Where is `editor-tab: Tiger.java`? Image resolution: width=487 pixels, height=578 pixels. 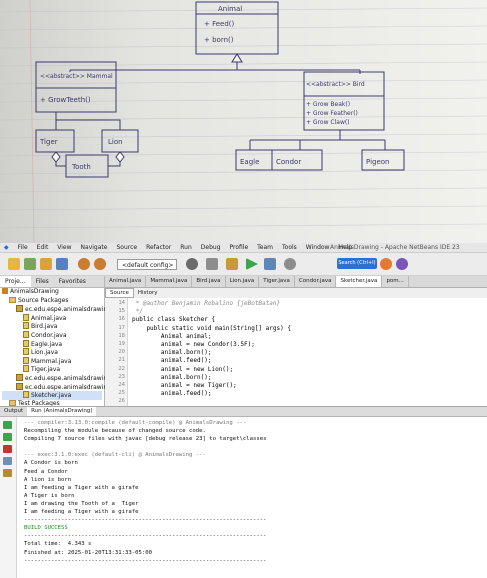 editor-tab: Tiger.java is located at coordinates (277, 281).